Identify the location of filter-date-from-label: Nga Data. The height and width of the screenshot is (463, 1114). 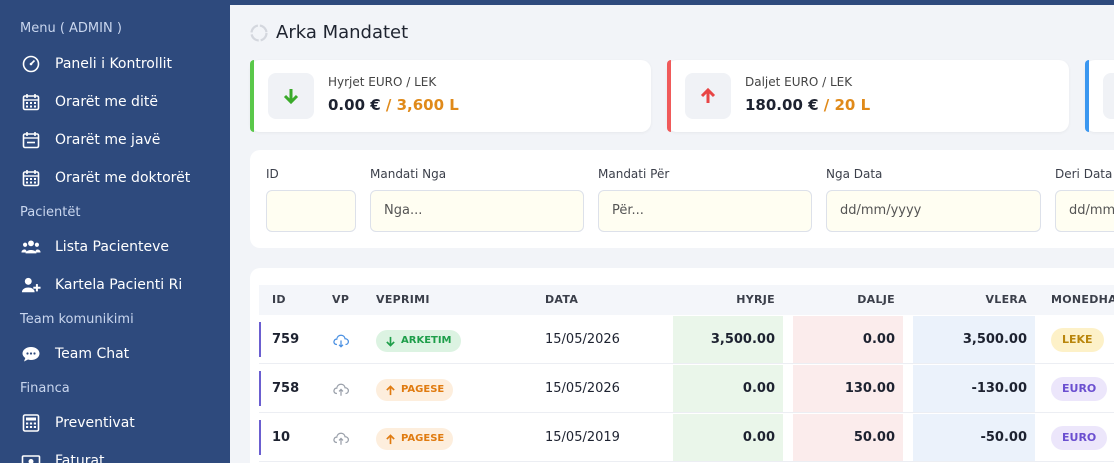
(854, 174).